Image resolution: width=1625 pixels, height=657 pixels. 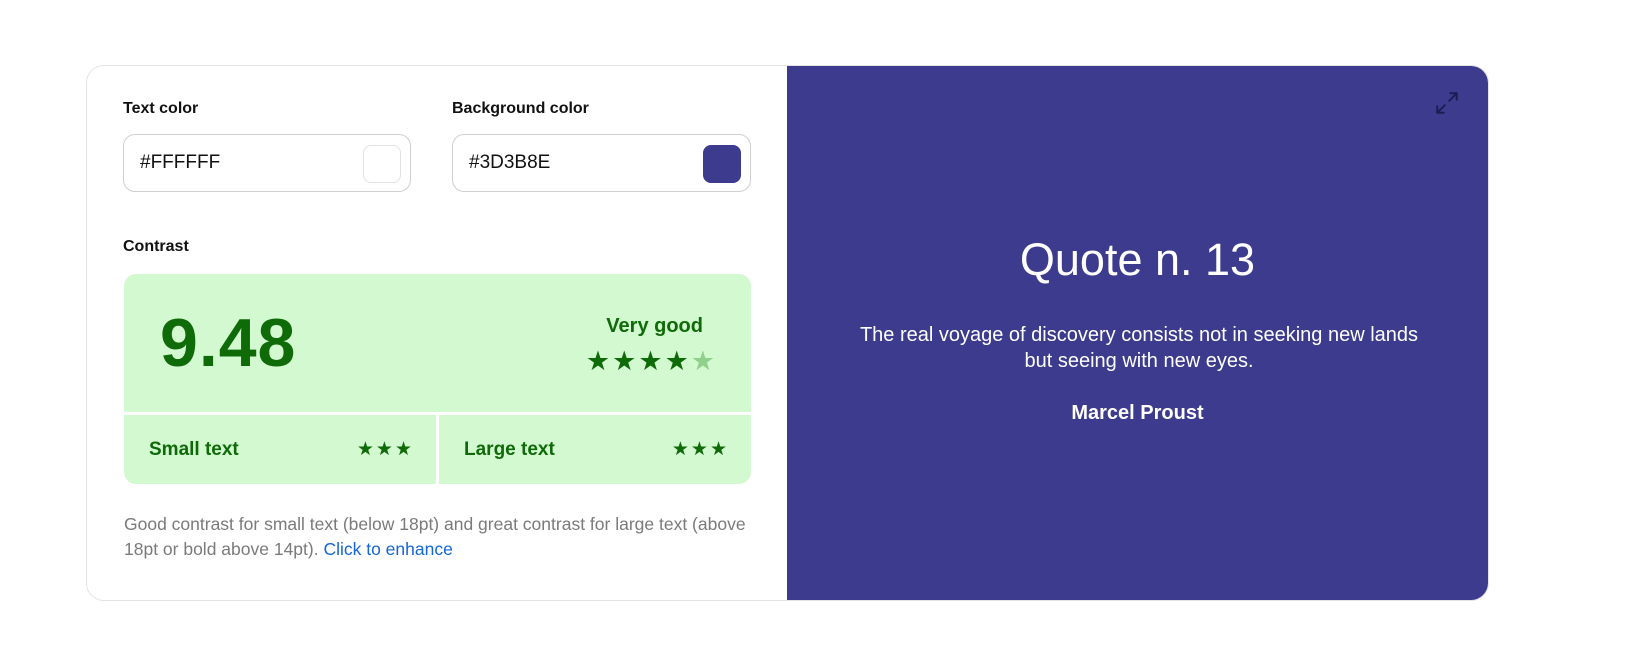 I want to click on rating-stars: ★ ★ ★ ★ ★, so click(x=650, y=361).